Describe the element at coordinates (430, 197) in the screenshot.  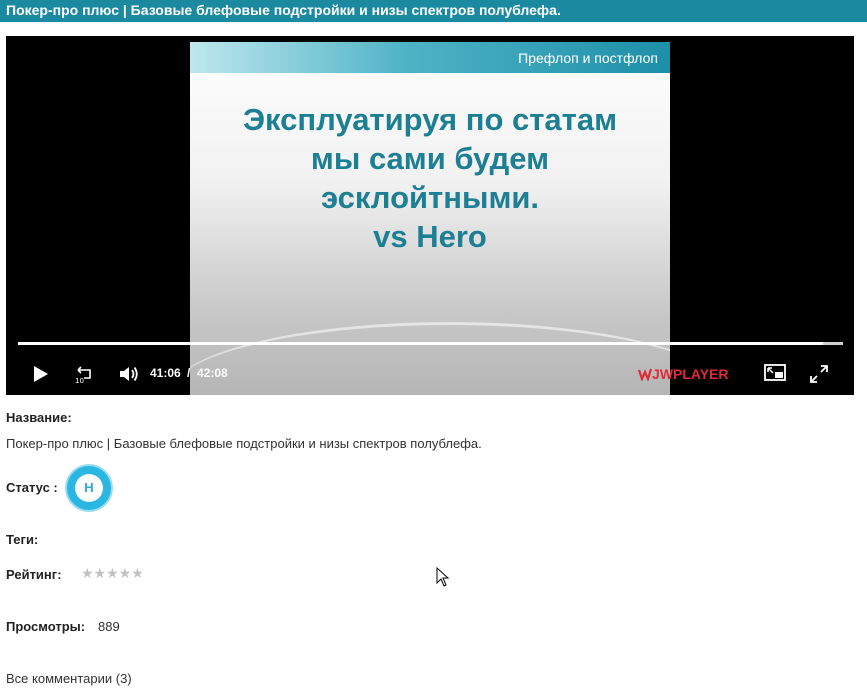
I see `slide-line: эсклойтными.` at that location.